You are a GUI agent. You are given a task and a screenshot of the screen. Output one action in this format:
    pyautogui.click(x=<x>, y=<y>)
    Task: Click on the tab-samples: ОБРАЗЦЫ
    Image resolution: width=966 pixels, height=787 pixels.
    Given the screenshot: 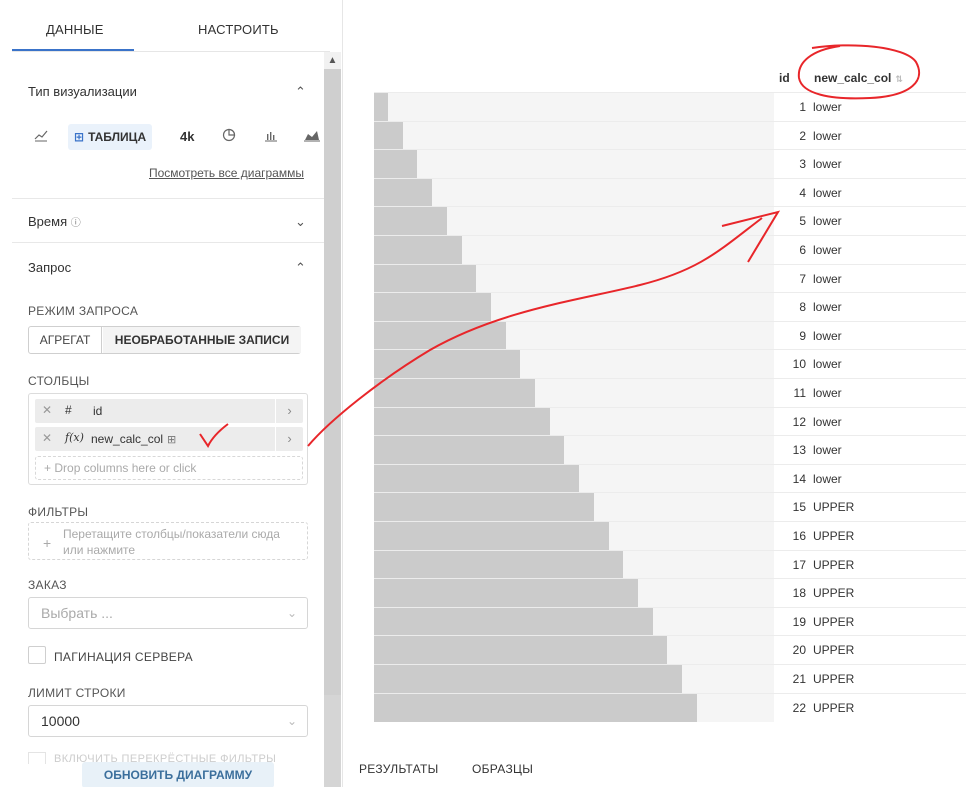 What is the action you would take?
    pyautogui.click(x=502, y=769)
    